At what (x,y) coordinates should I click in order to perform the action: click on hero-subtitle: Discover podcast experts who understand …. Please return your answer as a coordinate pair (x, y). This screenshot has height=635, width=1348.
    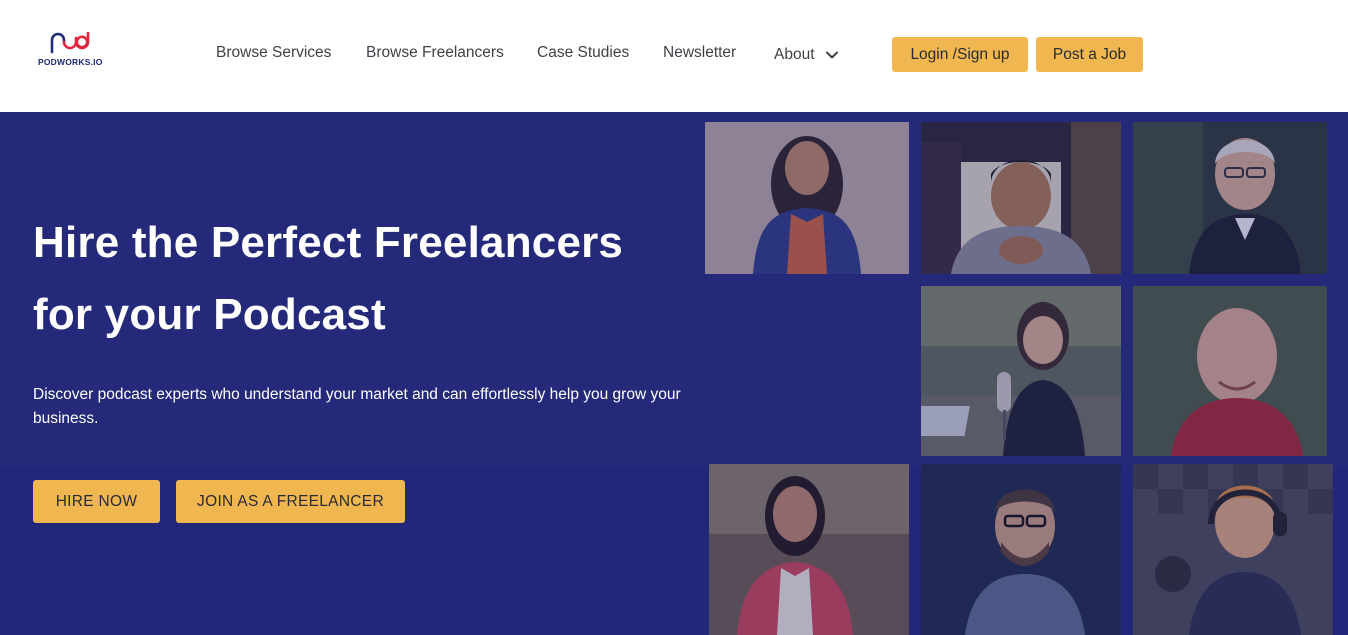
    Looking at the image, I should click on (357, 406).